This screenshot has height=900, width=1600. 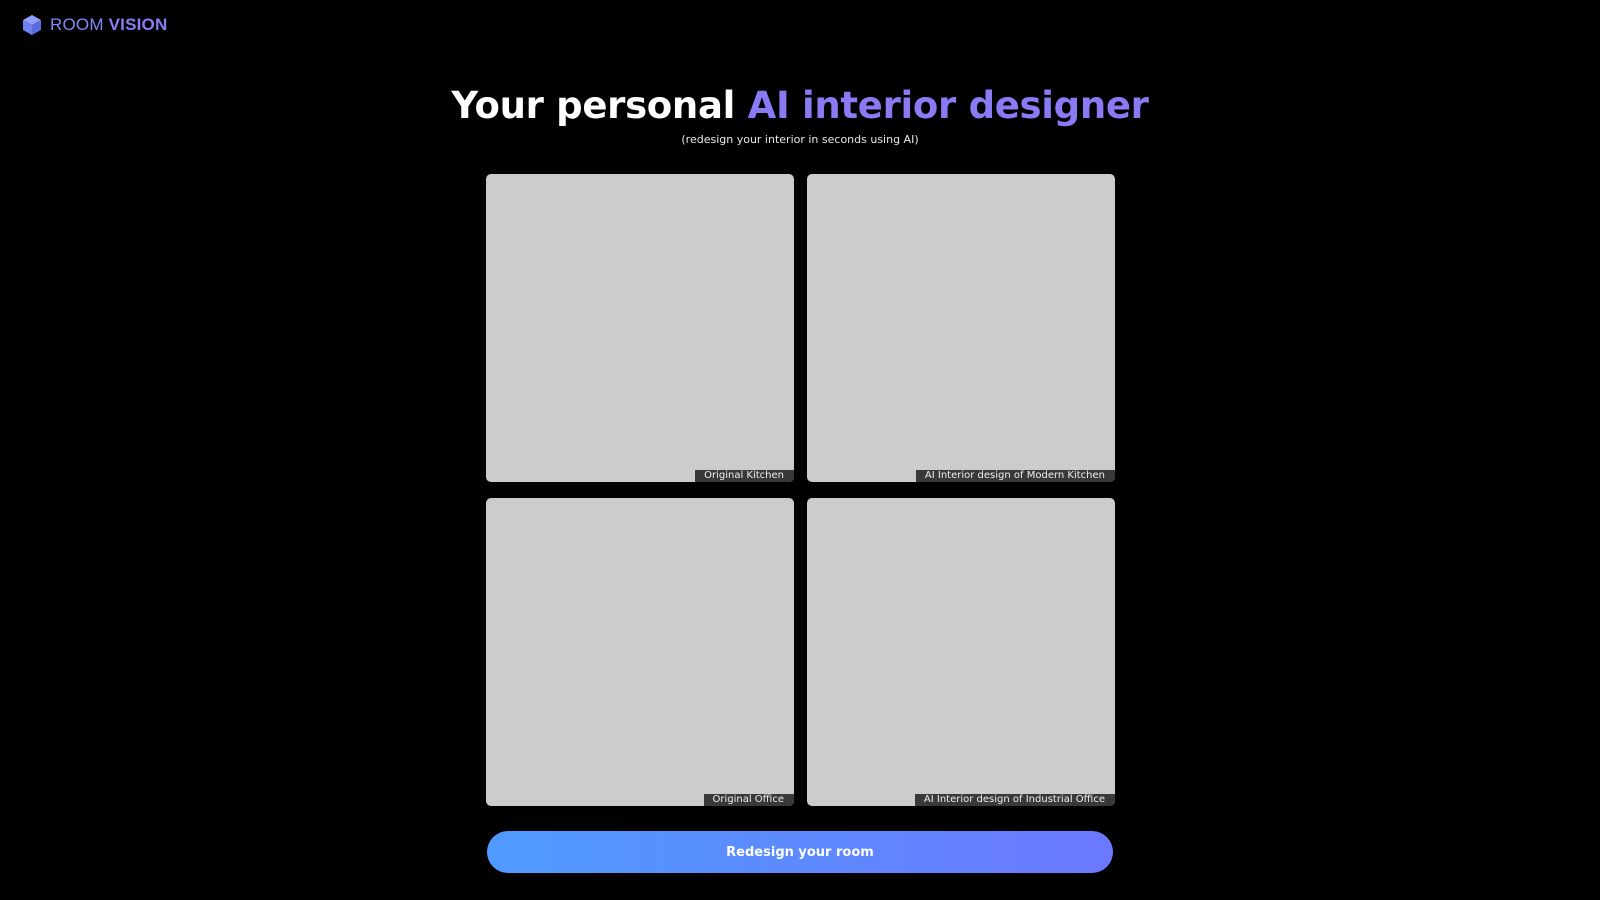 What do you see at coordinates (32, 25) in the screenshot?
I see `cube-icon` at bounding box center [32, 25].